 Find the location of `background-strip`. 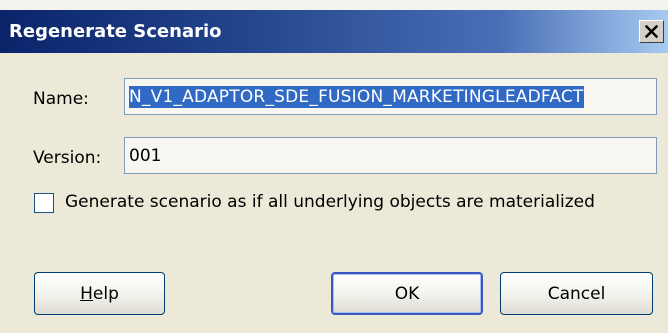

background-strip is located at coordinates (334, 5).